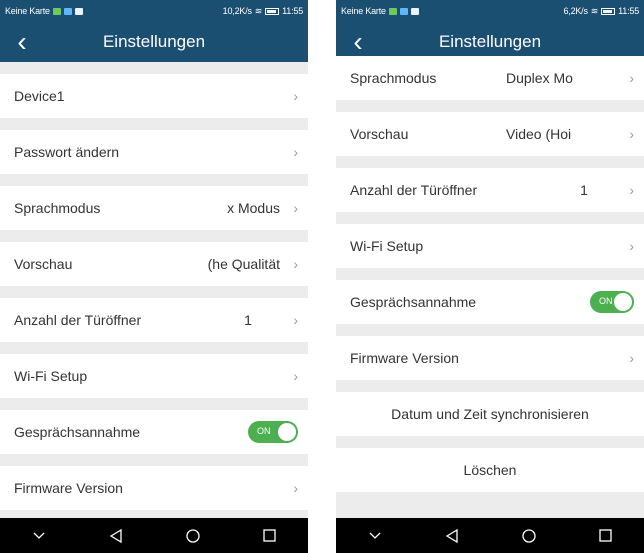 The height and width of the screenshot is (553, 644). I want to click on voice-mode-row: Sprachmodus Duplex Mo ›, so click(490, 78).